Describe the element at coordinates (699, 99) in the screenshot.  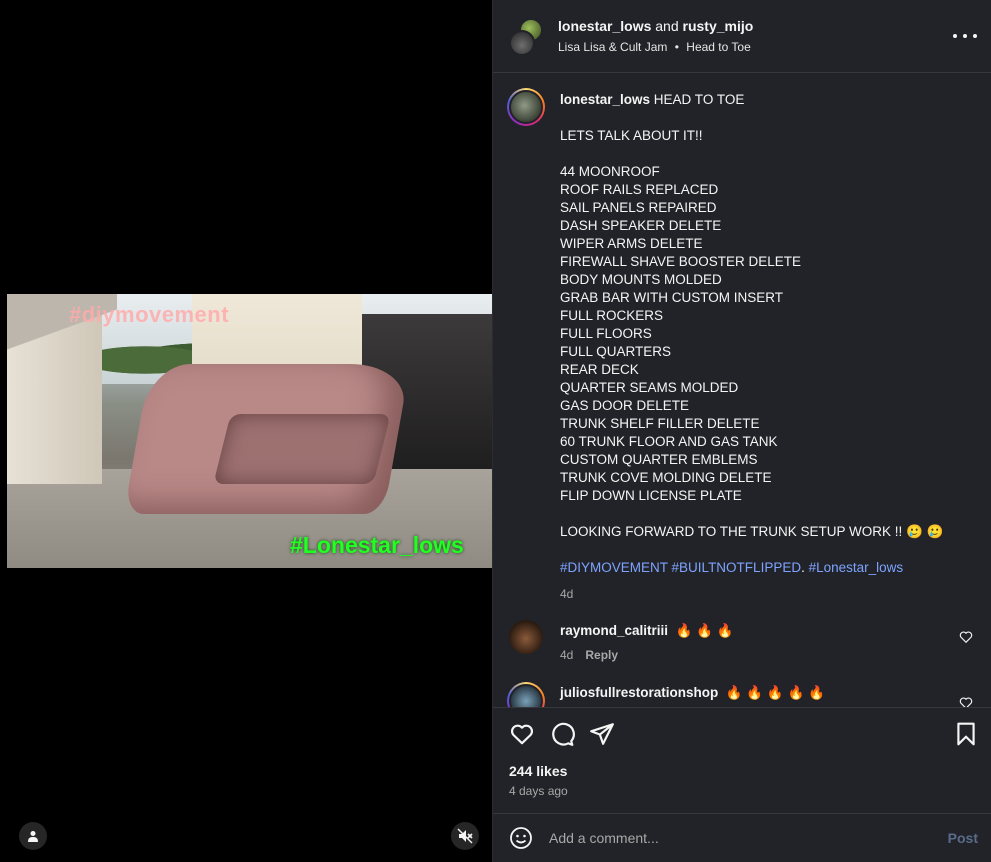
I see `caption-title: HEAD TO TOE` at that location.